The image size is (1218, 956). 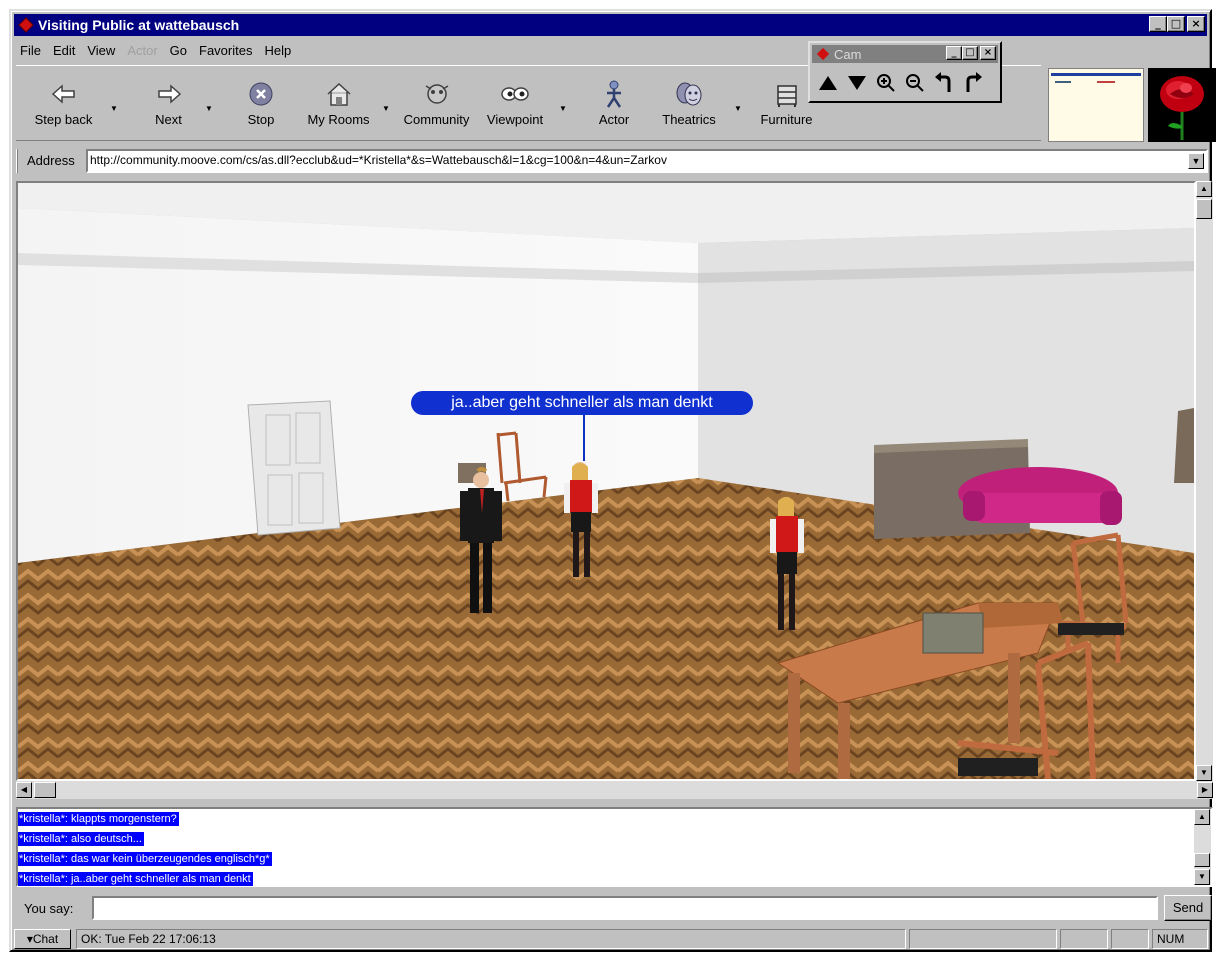 I want to click on theatrics-dropdown-icon: ▼, so click(x=738, y=108).